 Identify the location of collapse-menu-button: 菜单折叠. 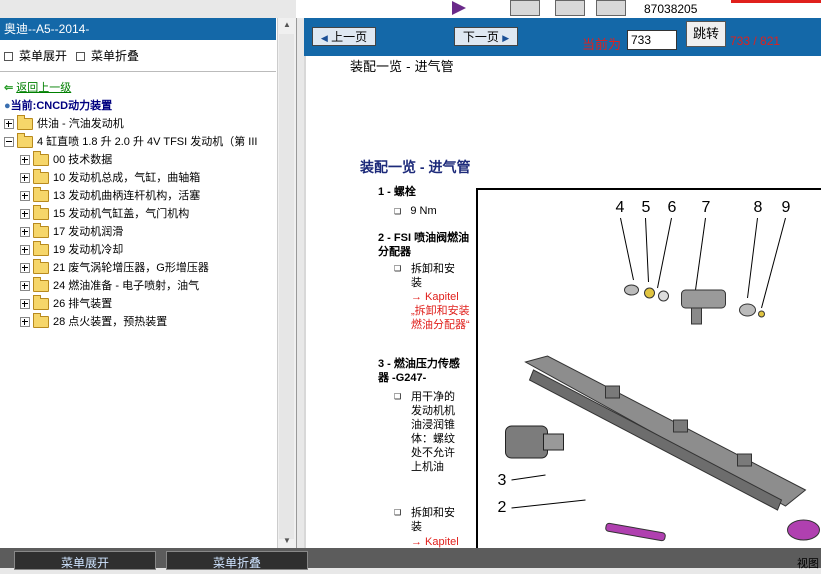
(107, 55).